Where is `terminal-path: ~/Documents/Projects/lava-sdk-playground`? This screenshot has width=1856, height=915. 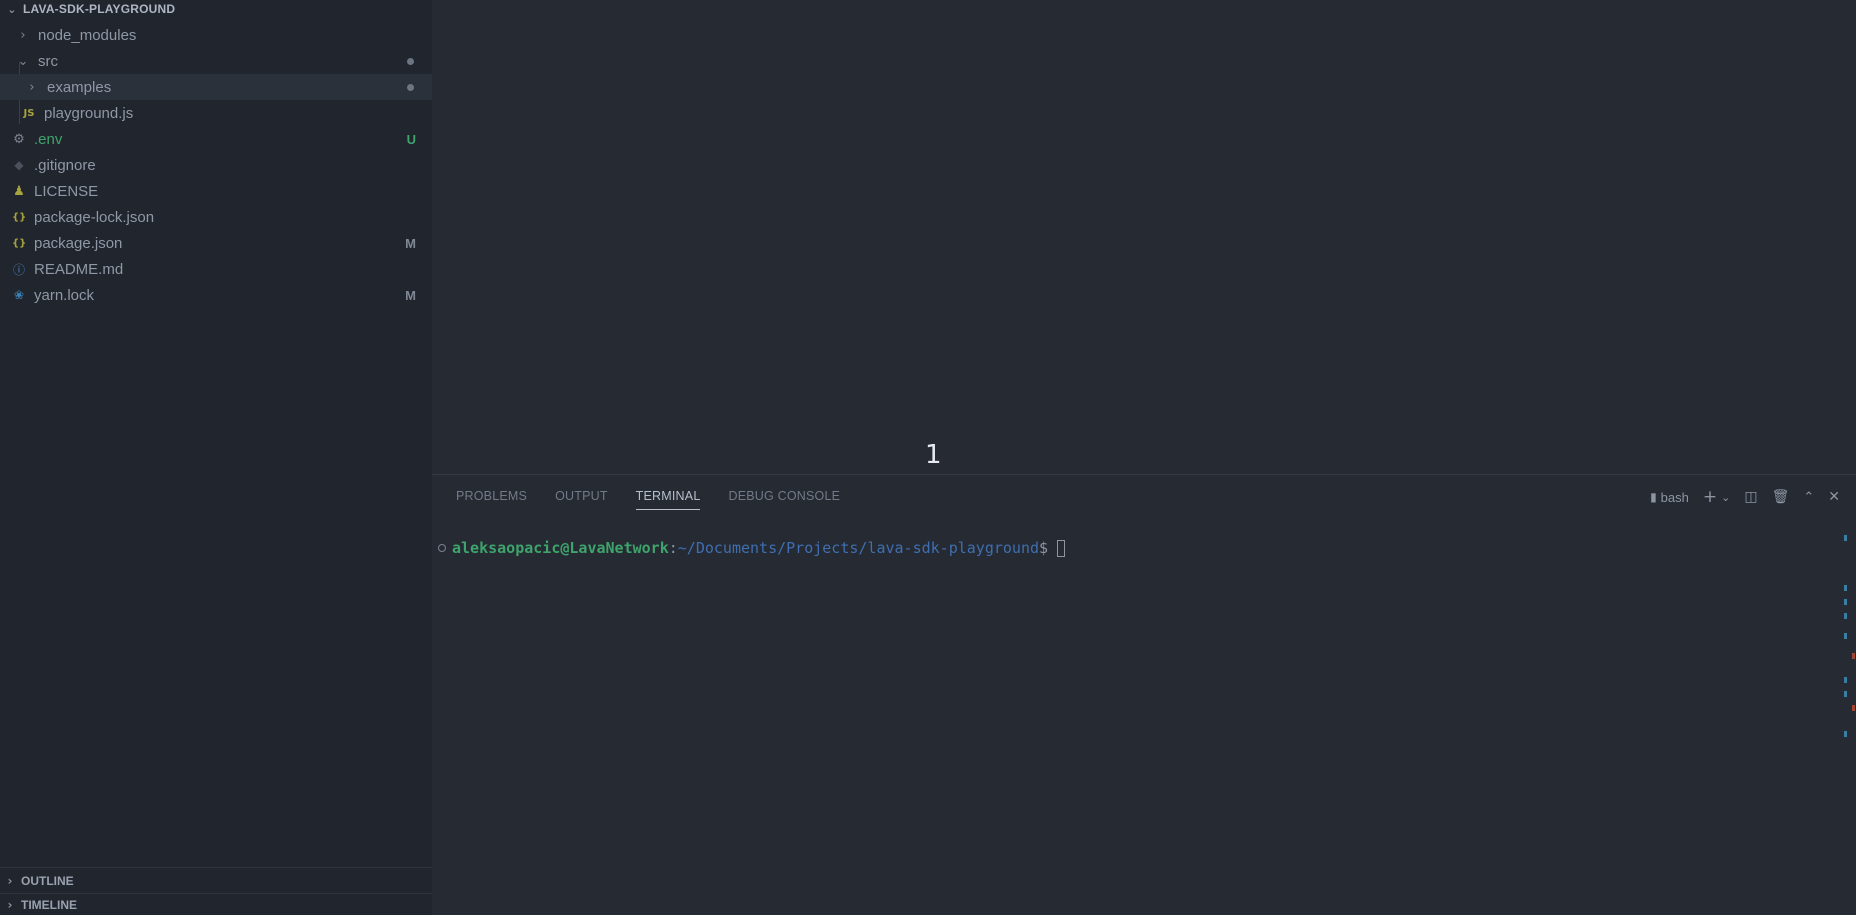
terminal-path: ~/Documents/Projects/lava-sdk-playground is located at coordinates (858, 548).